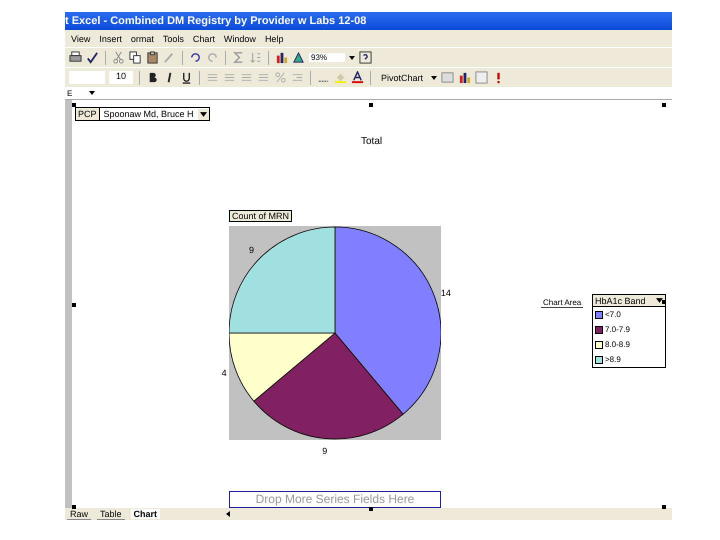 The width and height of the screenshot is (720, 540). I want to click on page-field: PCP Spoonaw Md, Bruce H, so click(142, 114).